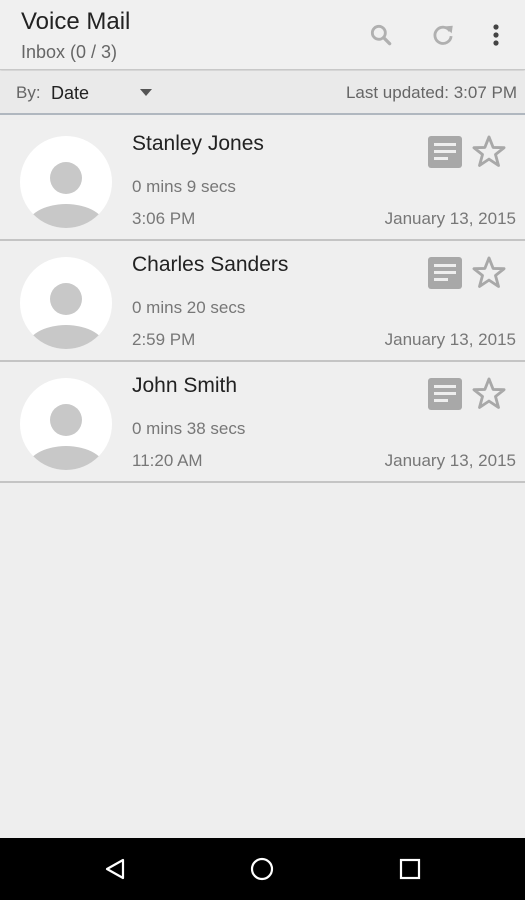  What do you see at coordinates (28, 92) in the screenshot?
I see `sort-by-label: By:` at bounding box center [28, 92].